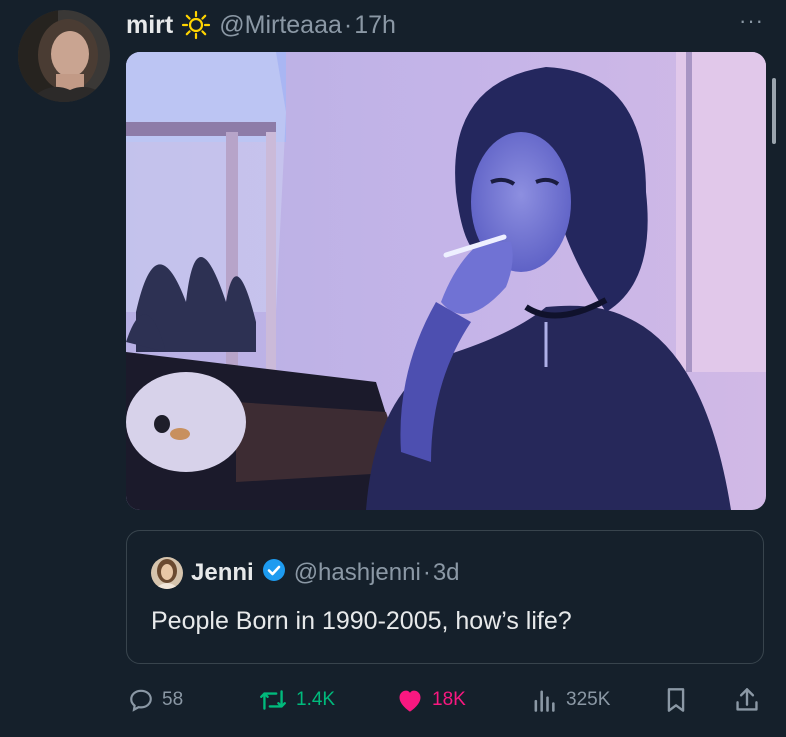 This screenshot has width=786, height=737. I want to click on views-button: 325K, so click(570, 700).